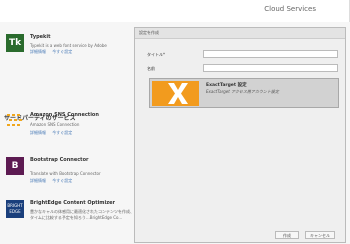  What do you see at coordinates (270, 68) in the screenshot?
I see `name-input` at bounding box center [270, 68].